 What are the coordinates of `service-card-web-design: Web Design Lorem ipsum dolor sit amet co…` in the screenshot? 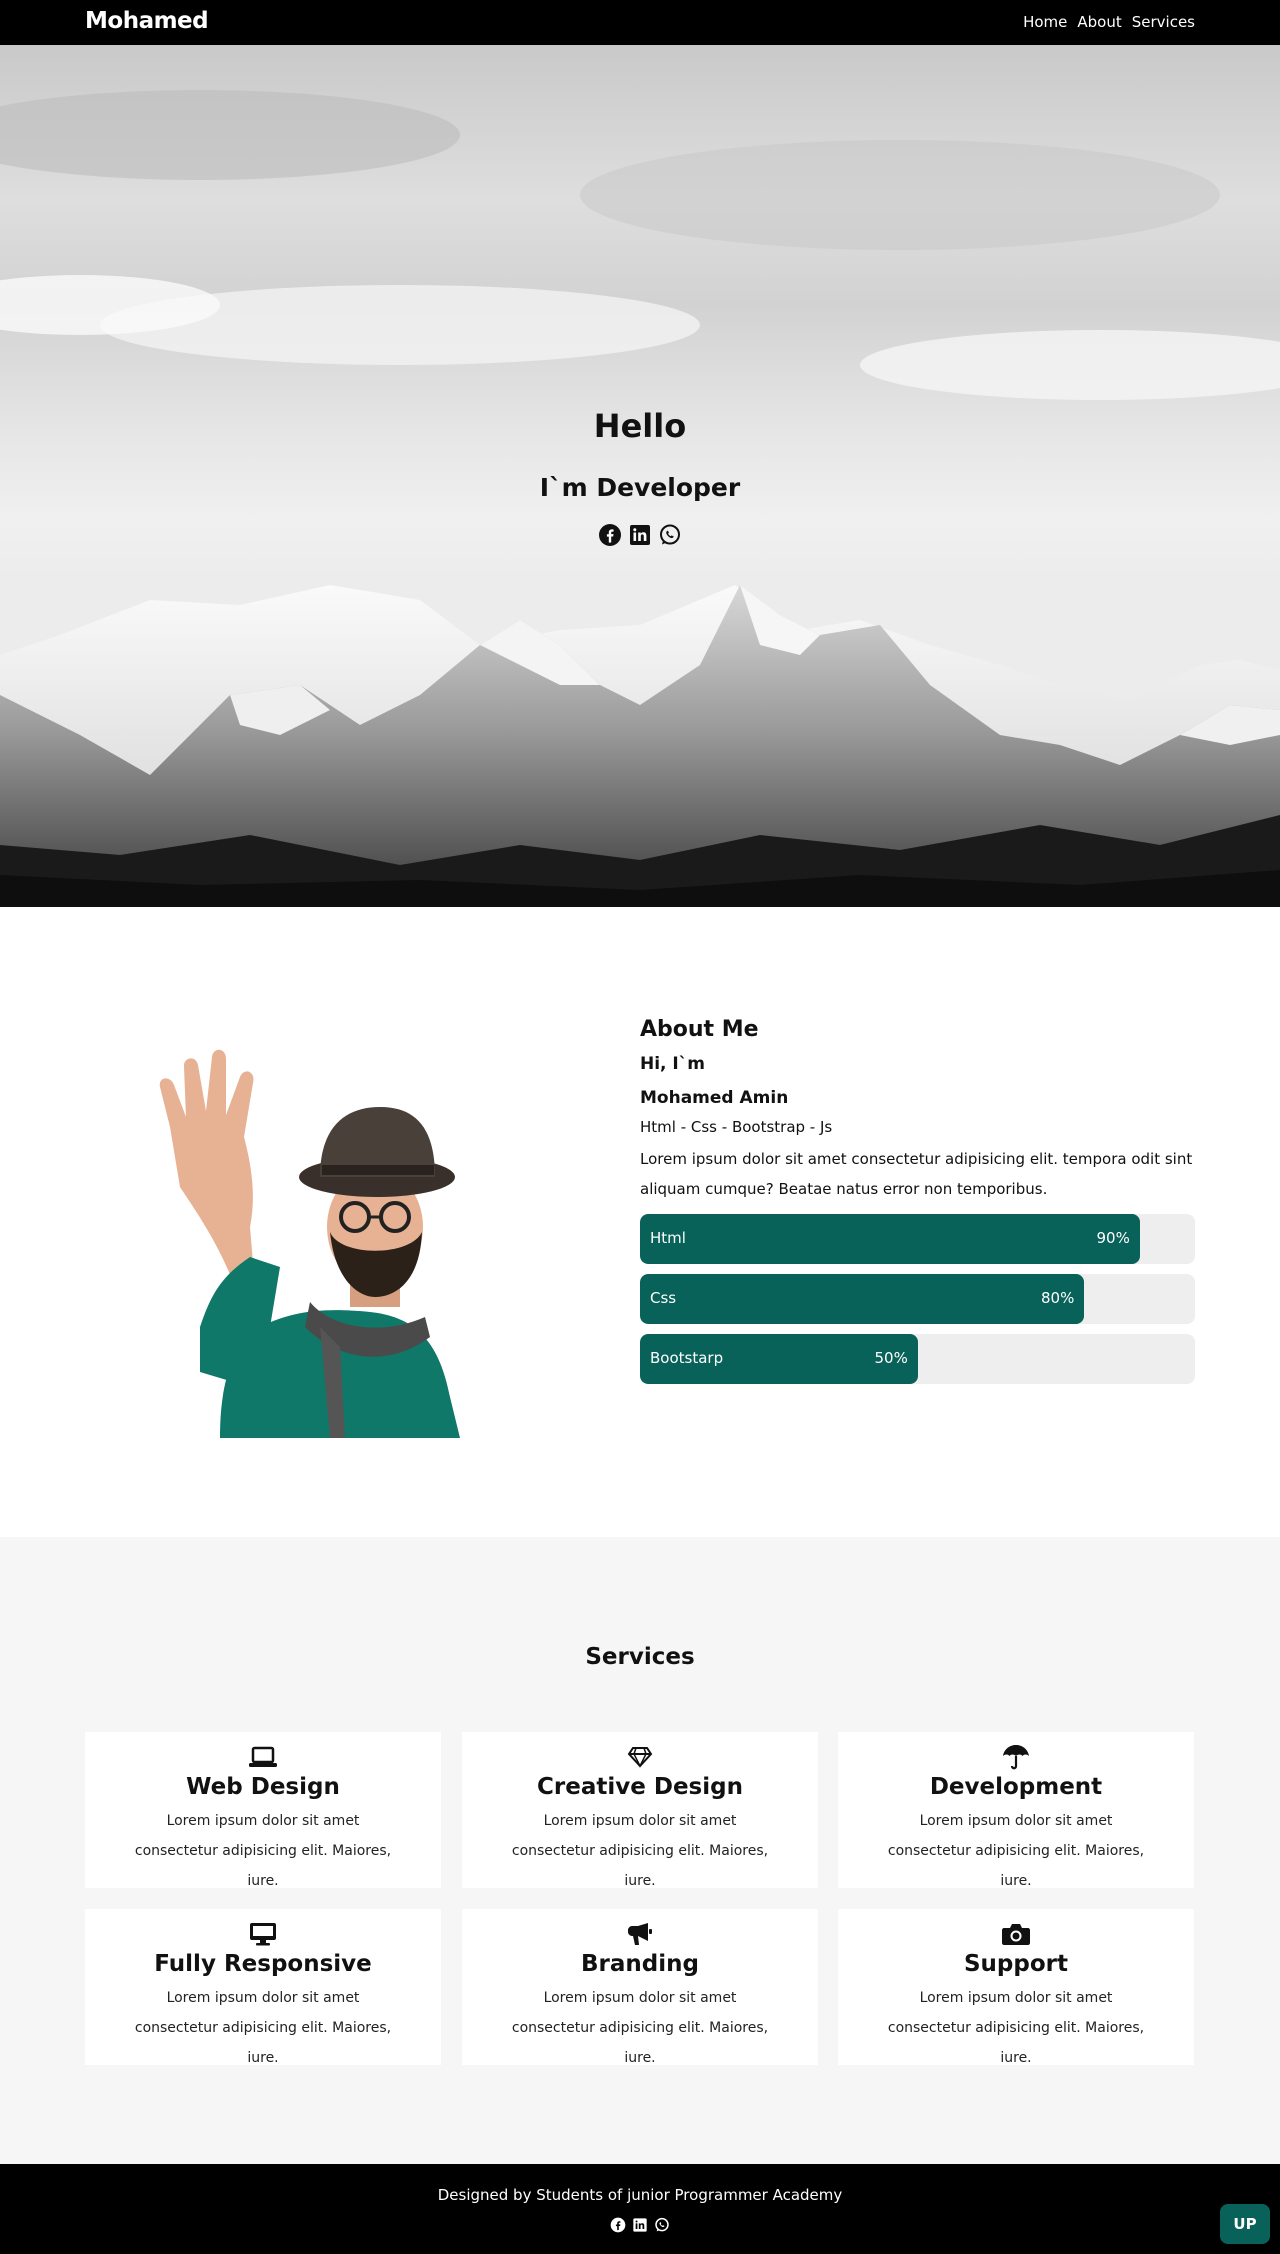 It's located at (263, 1810).